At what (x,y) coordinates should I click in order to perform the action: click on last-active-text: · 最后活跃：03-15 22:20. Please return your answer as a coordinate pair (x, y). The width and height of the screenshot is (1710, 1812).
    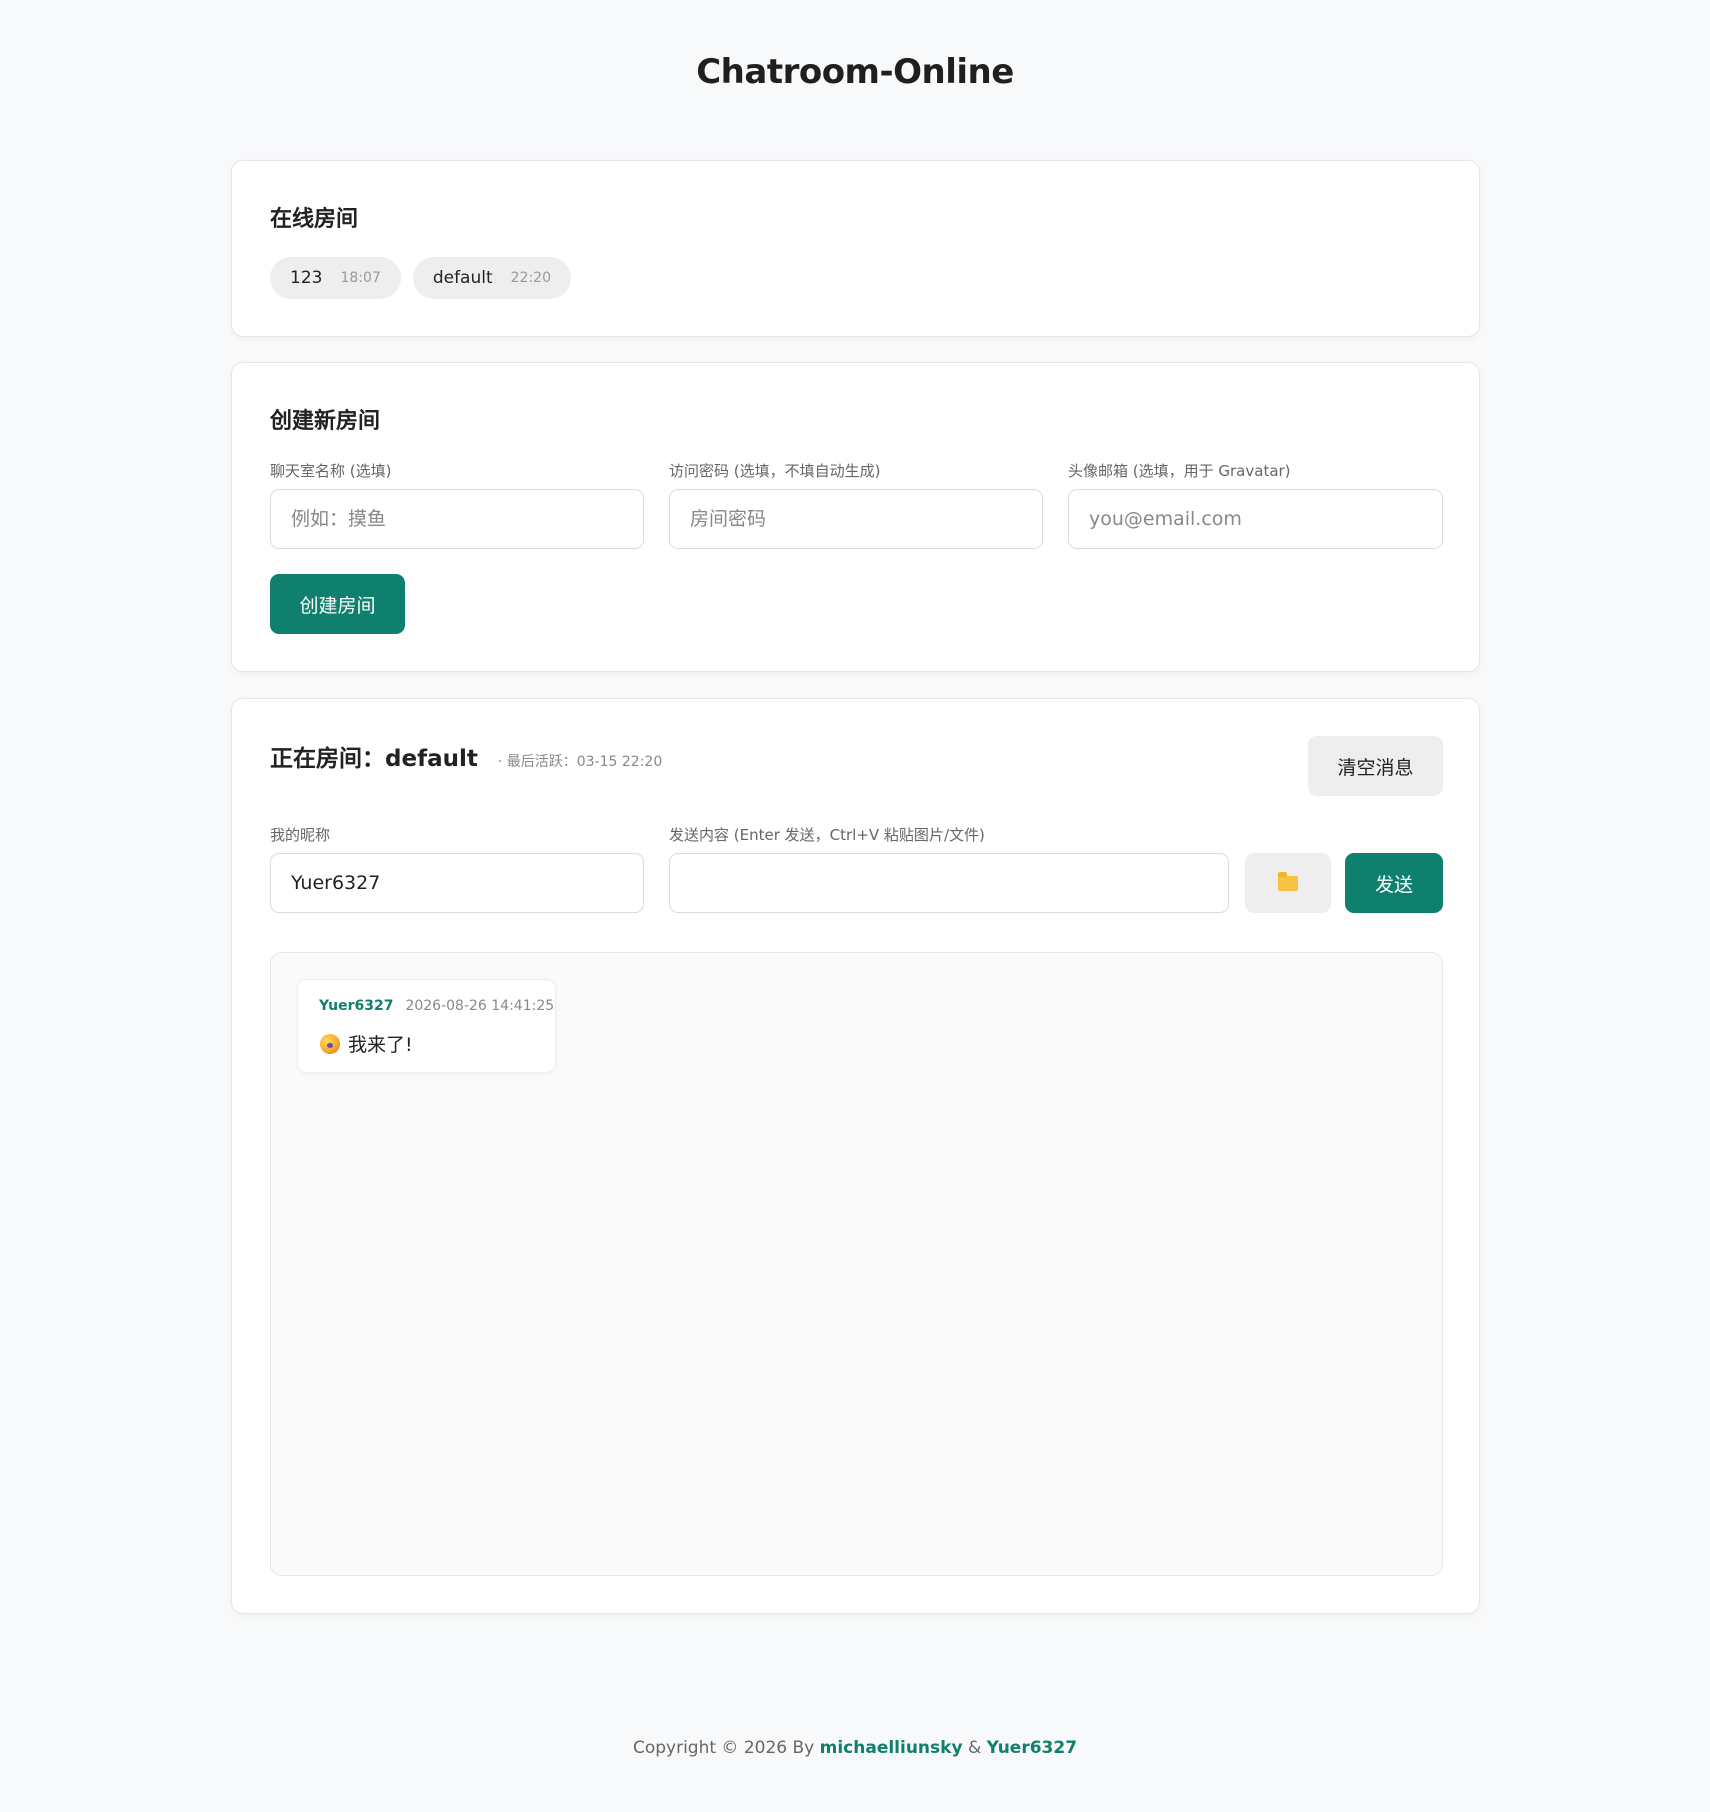
    Looking at the image, I should click on (580, 762).